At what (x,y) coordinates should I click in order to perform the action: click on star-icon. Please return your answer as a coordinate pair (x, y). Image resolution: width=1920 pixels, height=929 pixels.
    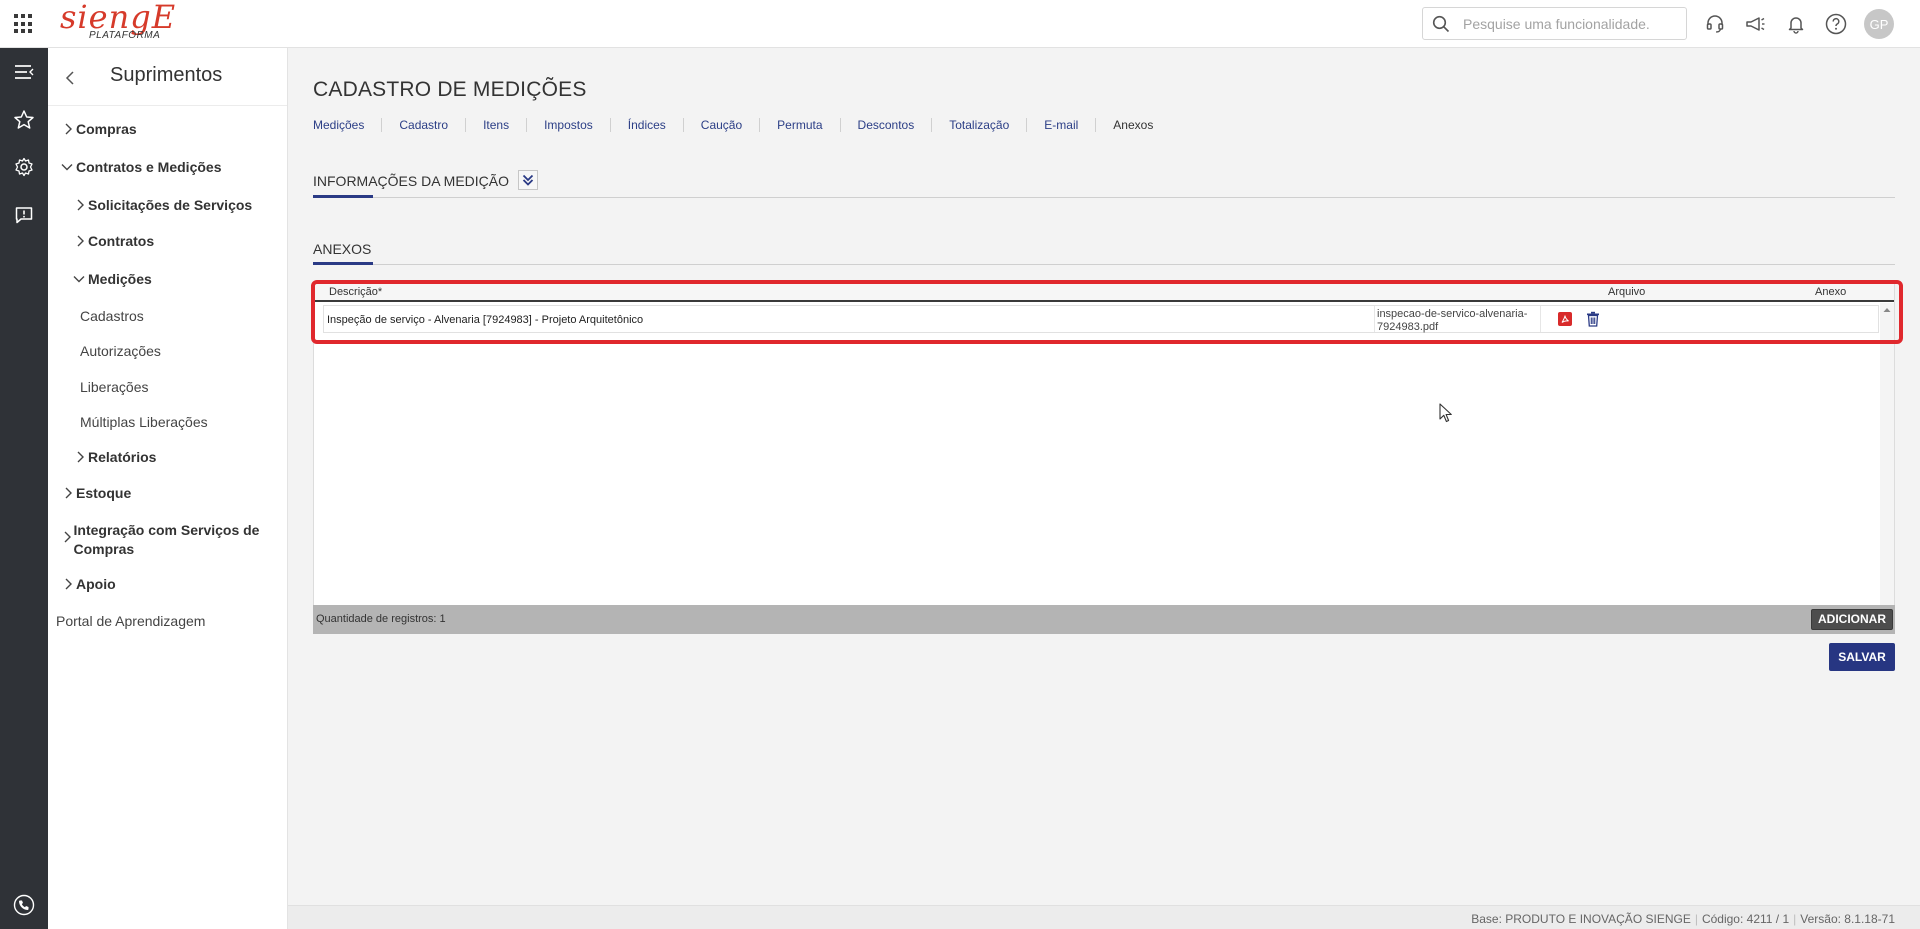
    Looking at the image, I should click on (24, 120).